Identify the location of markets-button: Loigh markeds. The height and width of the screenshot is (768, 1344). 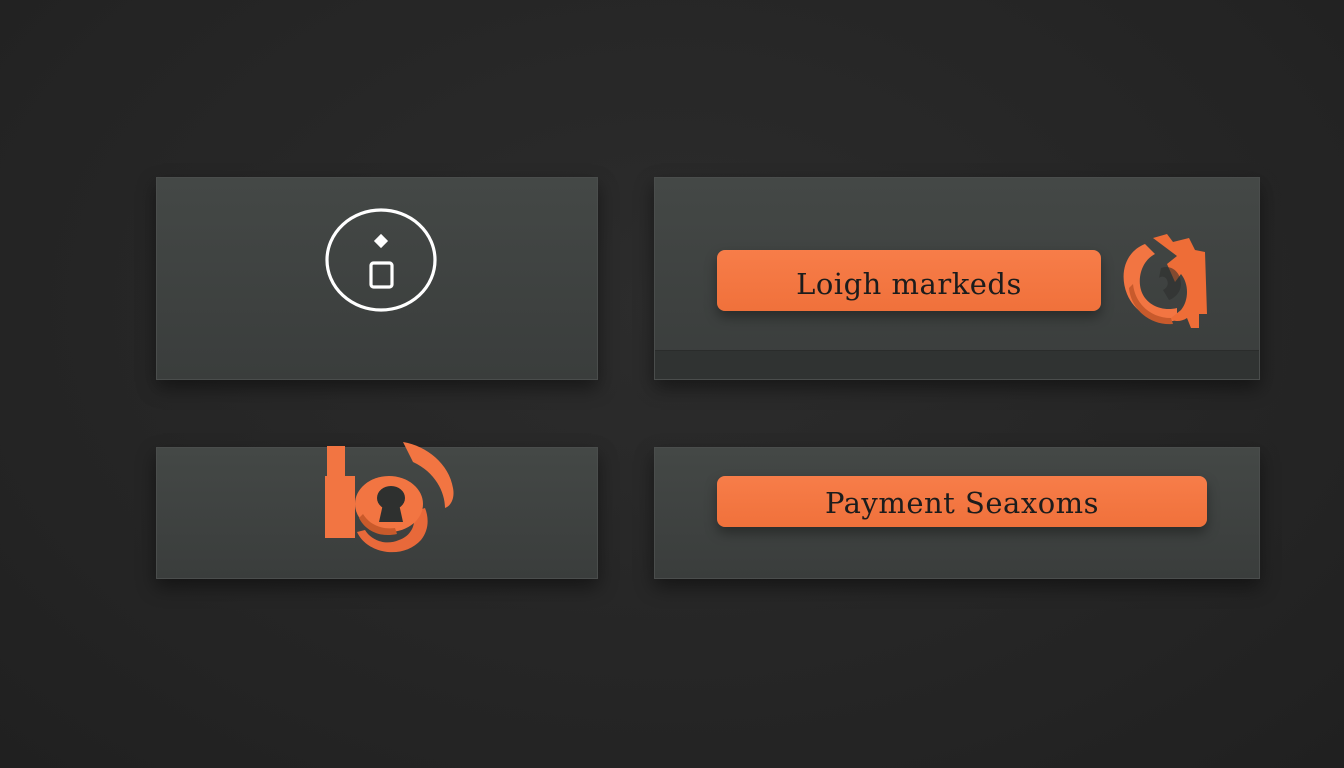
(909, 280).